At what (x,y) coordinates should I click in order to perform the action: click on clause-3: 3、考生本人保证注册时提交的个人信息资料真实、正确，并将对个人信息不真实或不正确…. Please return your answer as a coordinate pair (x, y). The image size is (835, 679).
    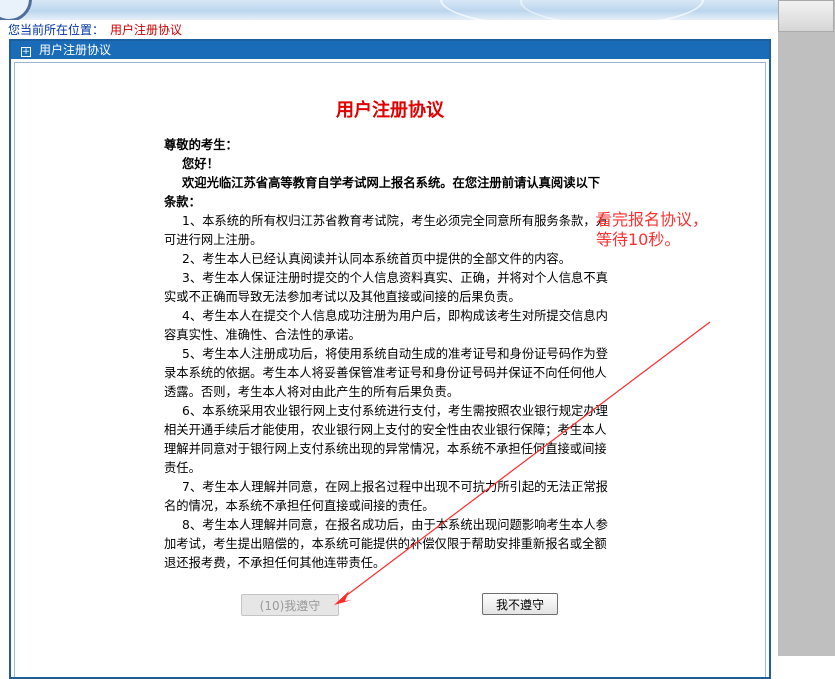
    Looking at the image, I should click on (386, 287).